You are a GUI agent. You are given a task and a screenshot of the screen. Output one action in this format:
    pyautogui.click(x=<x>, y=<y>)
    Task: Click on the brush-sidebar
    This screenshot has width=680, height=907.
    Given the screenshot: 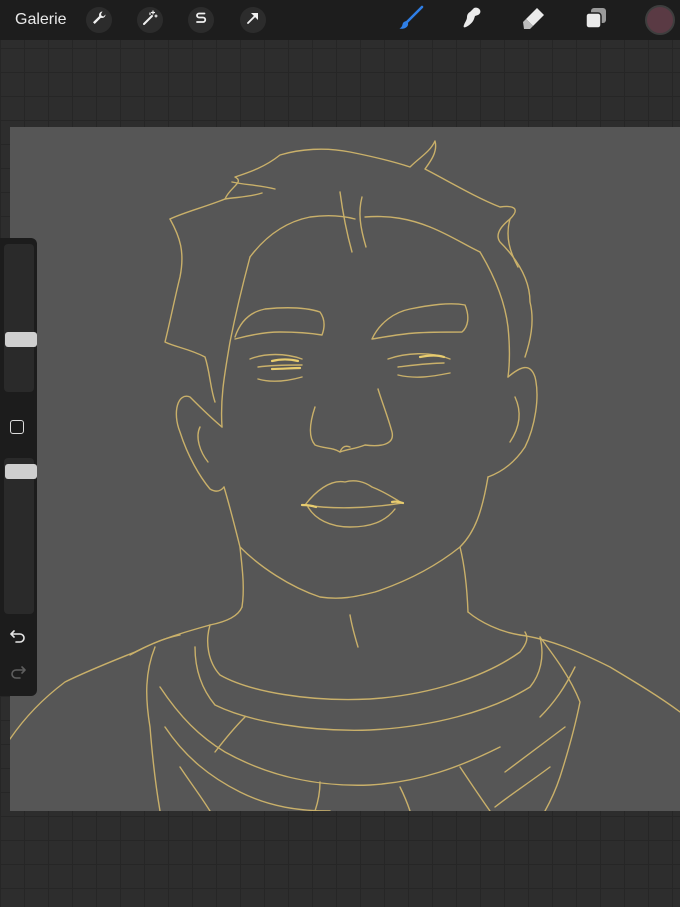 What is the action you would take?
    pyautogui.click(x=18, y=467)
    